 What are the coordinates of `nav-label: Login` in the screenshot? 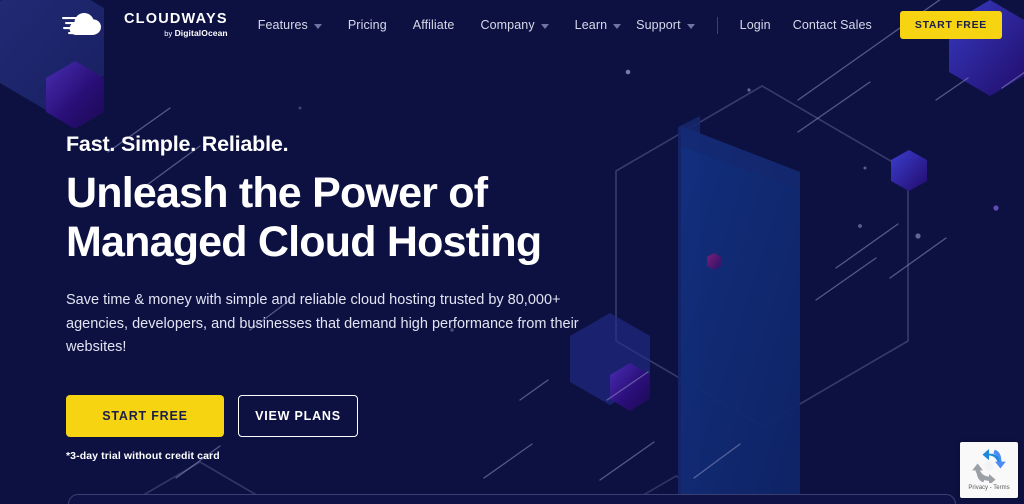 It's located at (755, 25).